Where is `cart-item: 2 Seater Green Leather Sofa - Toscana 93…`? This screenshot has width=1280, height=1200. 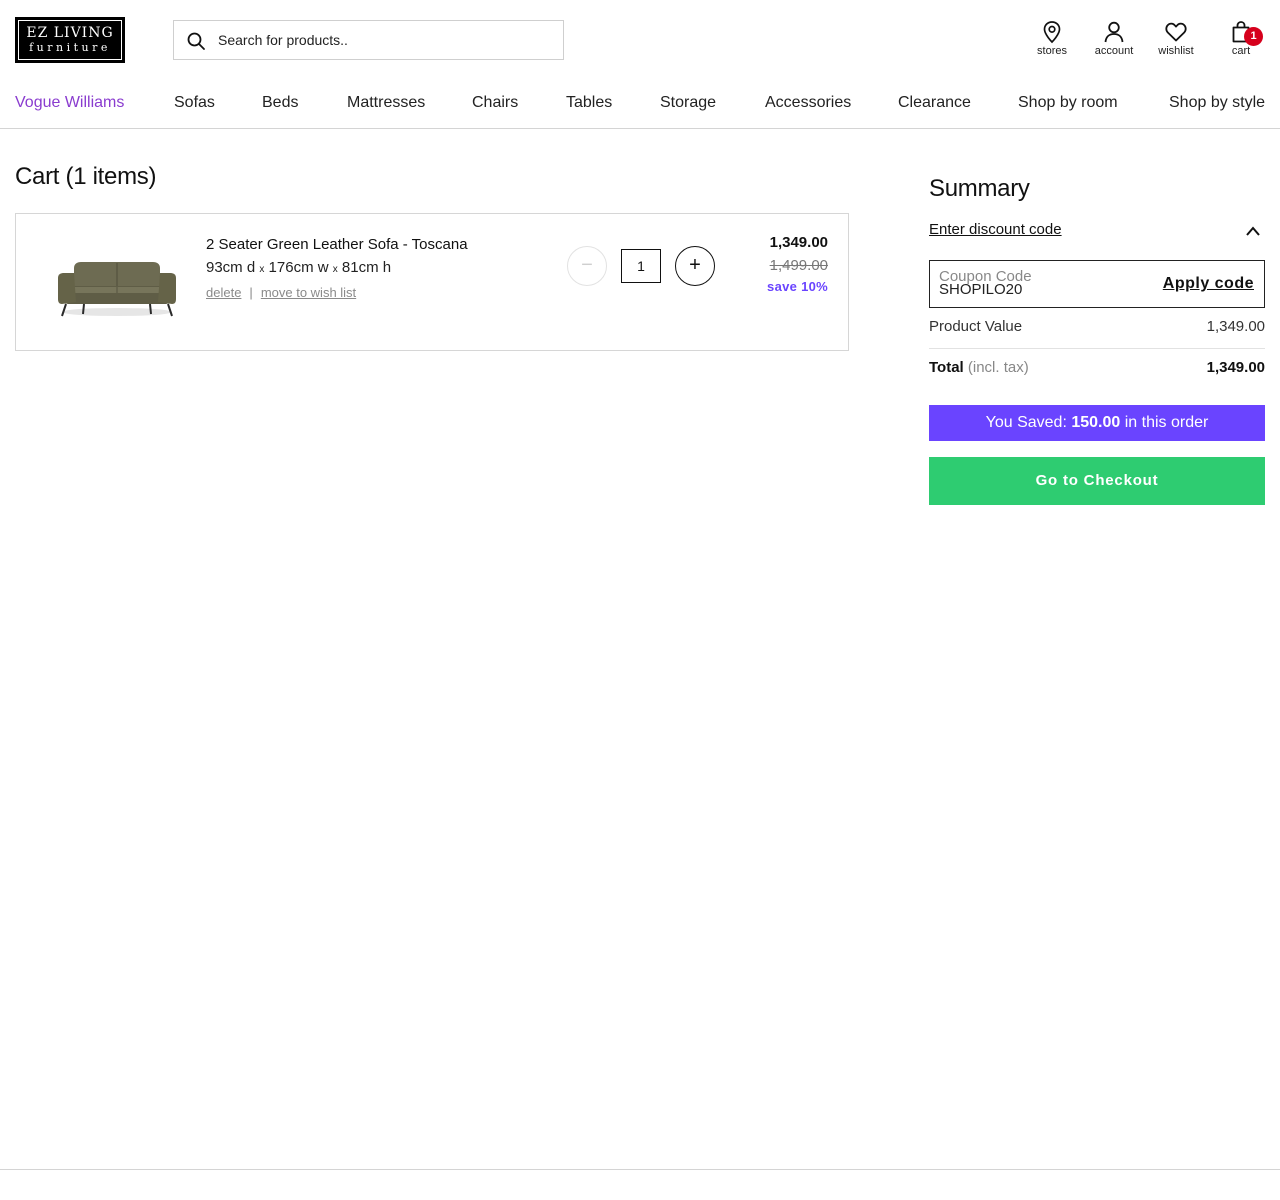 cart-item: 2 Seater Green Leather Sofa - Toscana 93… is located at coordinates (432, 282).